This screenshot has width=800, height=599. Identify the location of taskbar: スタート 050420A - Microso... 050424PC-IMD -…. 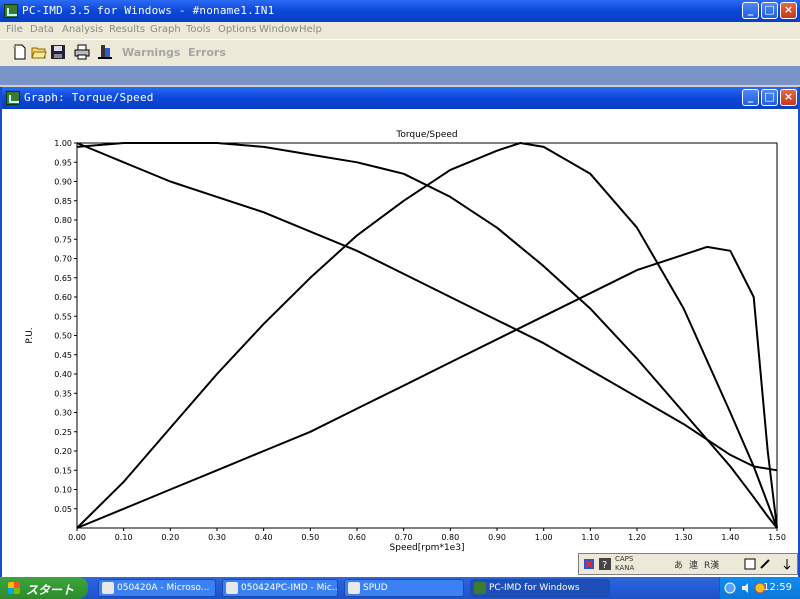
(400, 588).